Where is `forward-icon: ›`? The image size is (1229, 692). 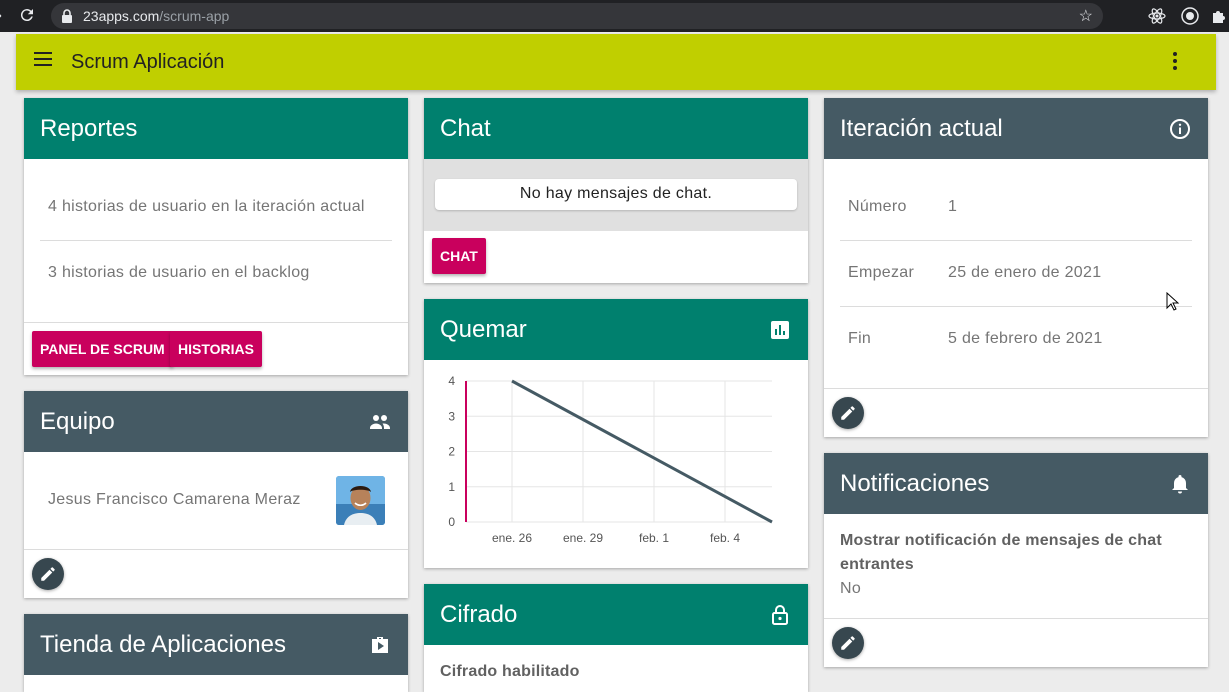 forward-icon: › is located at coordinates (5, 15).